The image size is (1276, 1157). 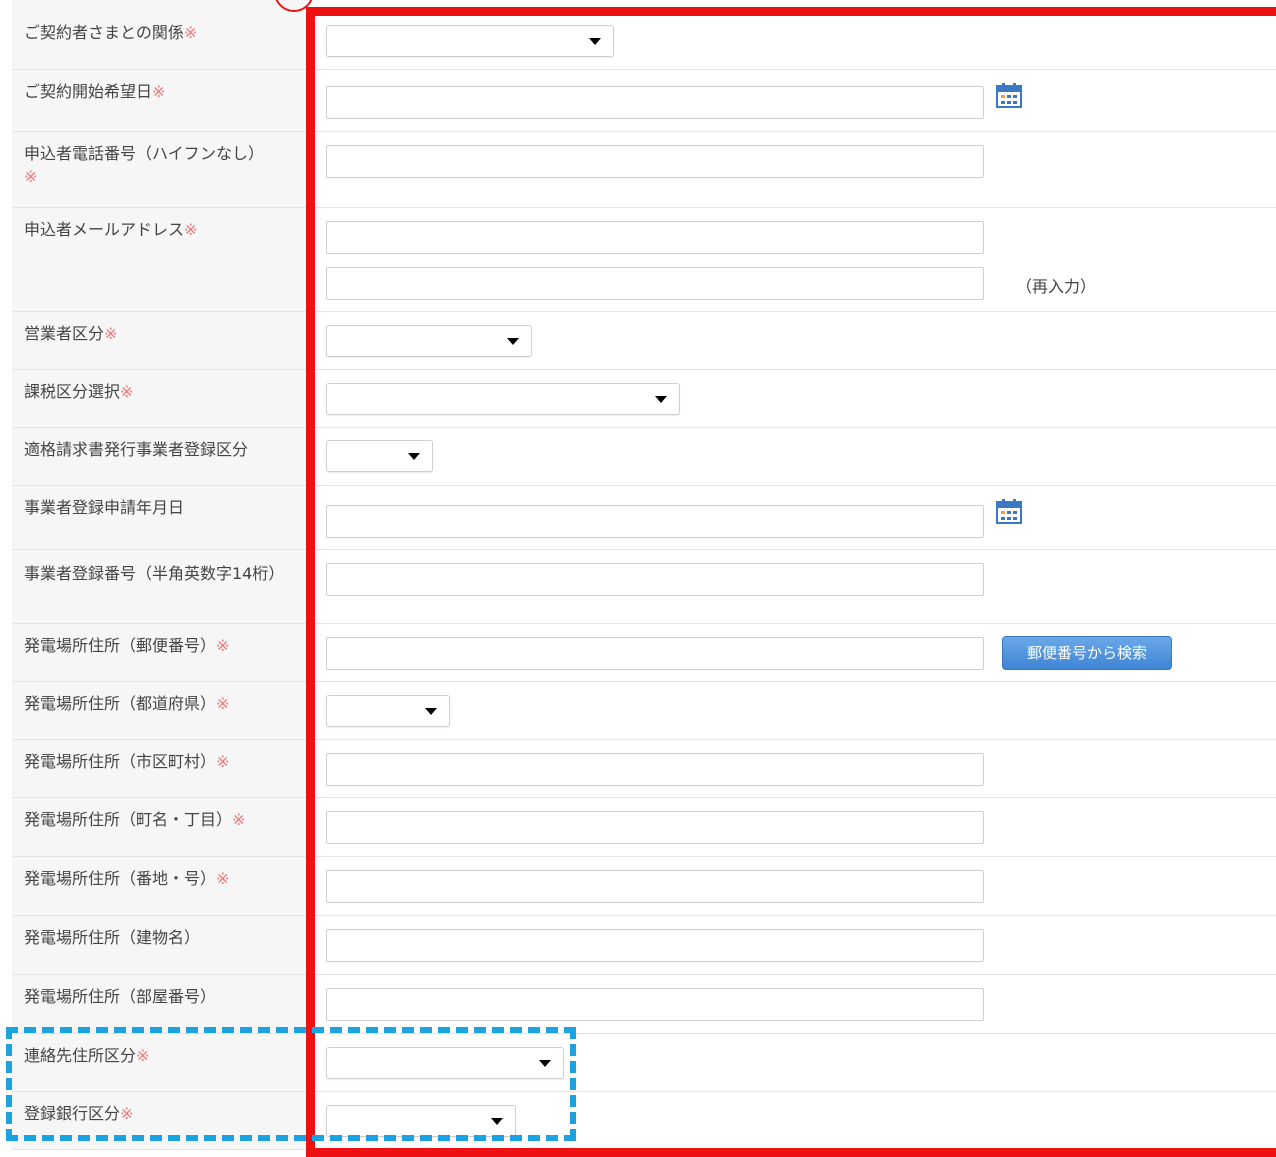 I want to click on field-label: 発電場所住所（都道府県）※, so click(x=158, y=710).